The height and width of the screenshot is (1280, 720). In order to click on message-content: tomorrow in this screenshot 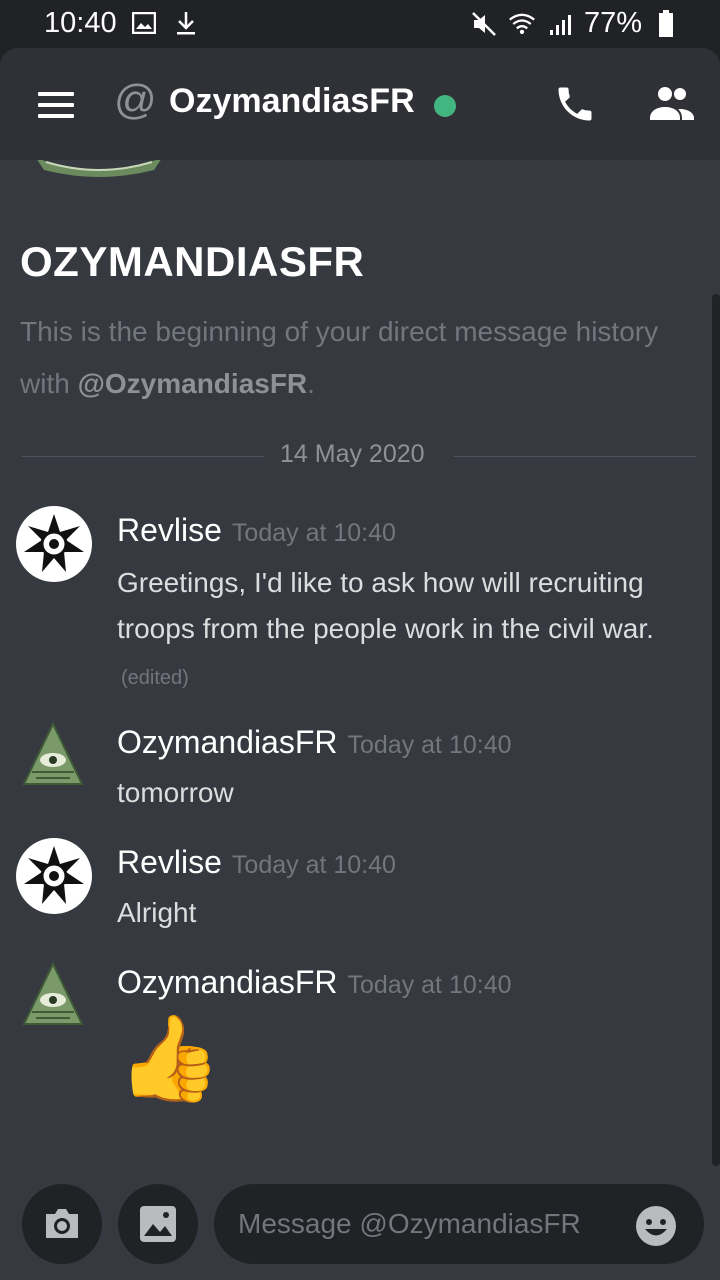, I will do `click(175, 792)`.